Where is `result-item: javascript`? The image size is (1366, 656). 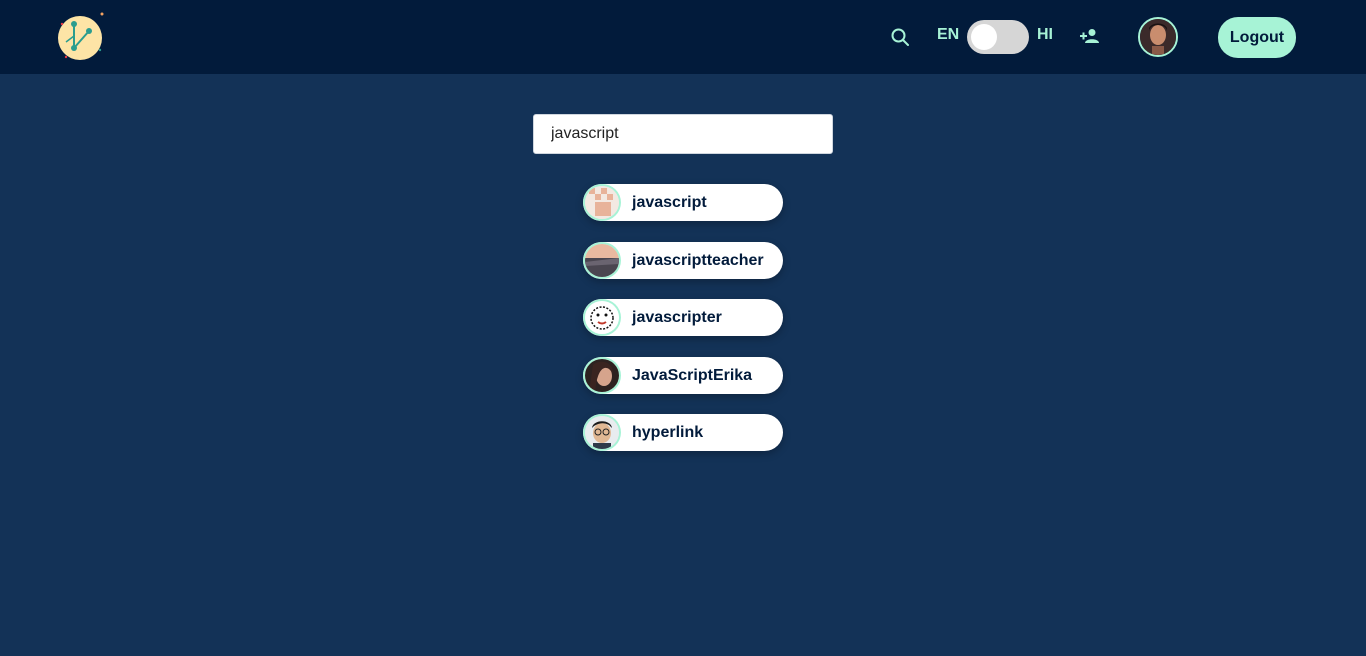 result-item: javascript is located at coordinates (683, 202).